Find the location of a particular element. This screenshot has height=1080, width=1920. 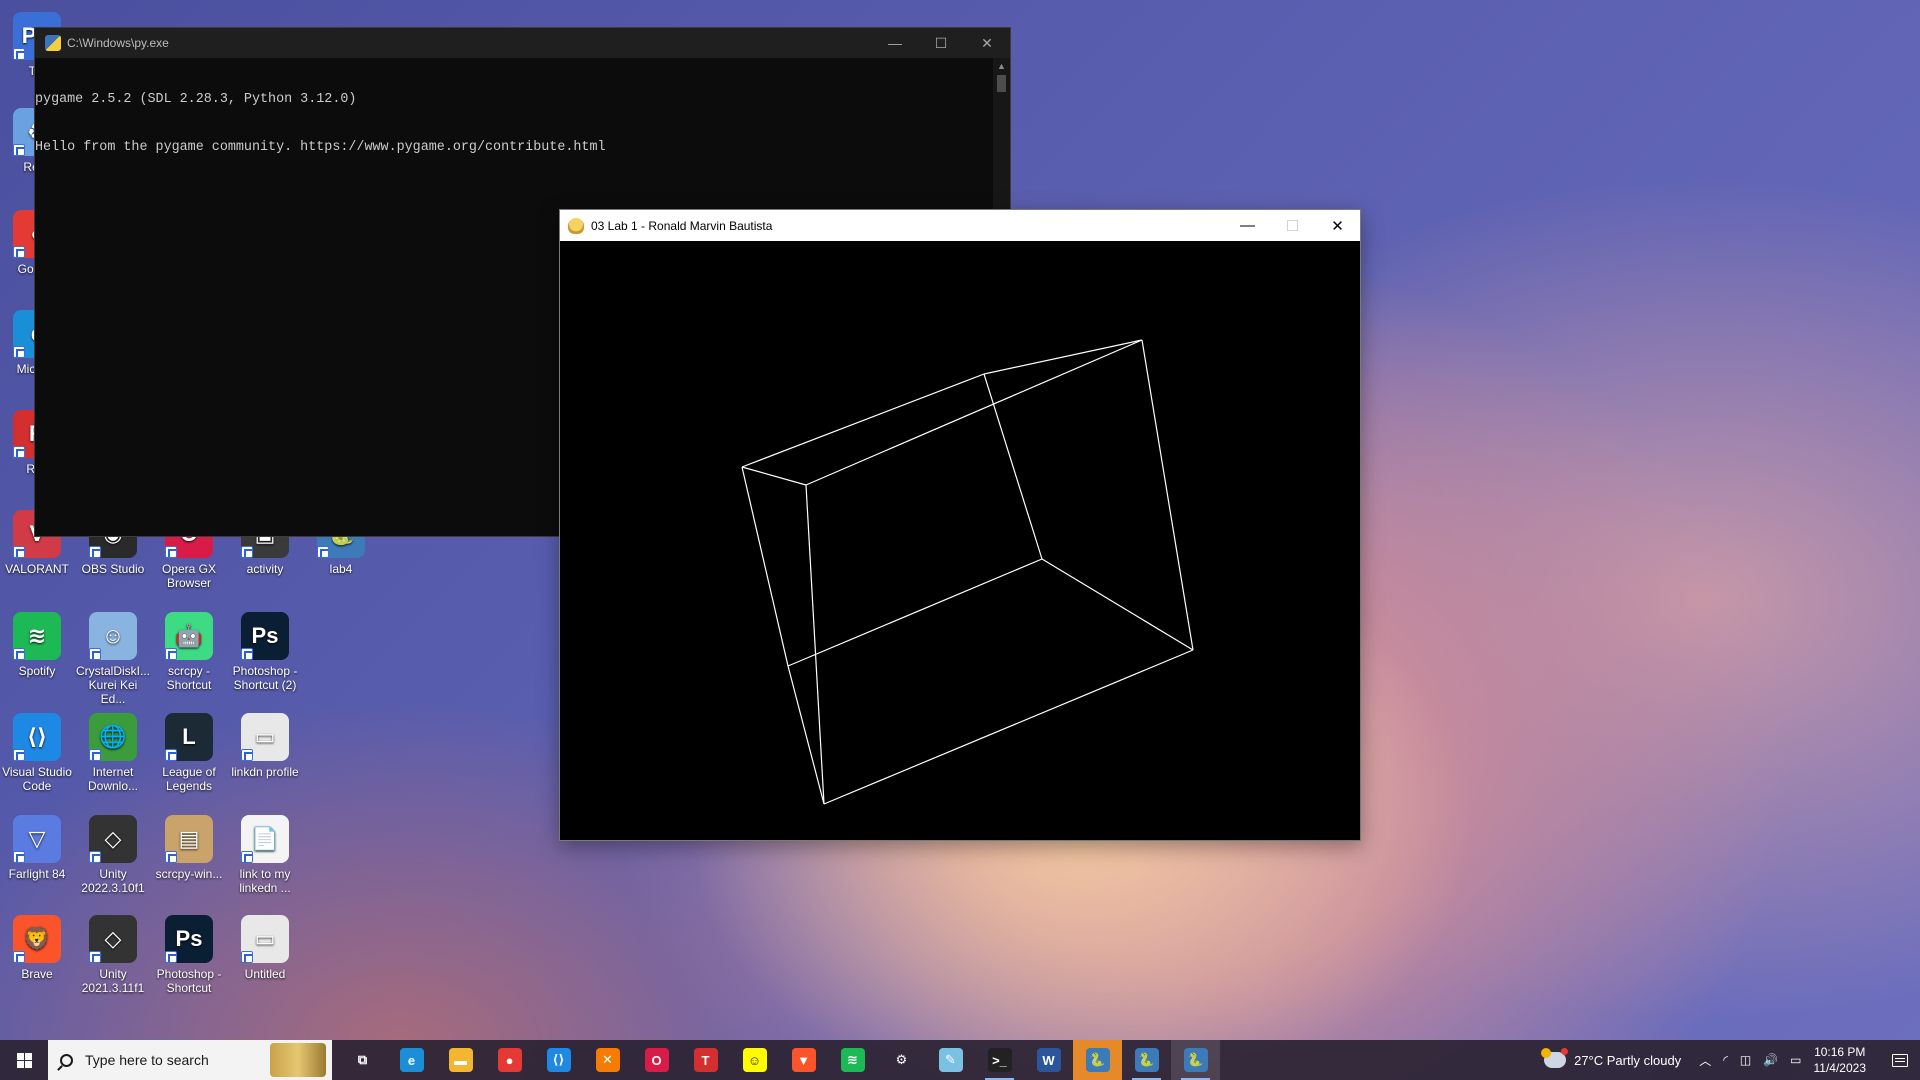

file-explorer-icon: ▬ is located at coordinates (460, 1060).